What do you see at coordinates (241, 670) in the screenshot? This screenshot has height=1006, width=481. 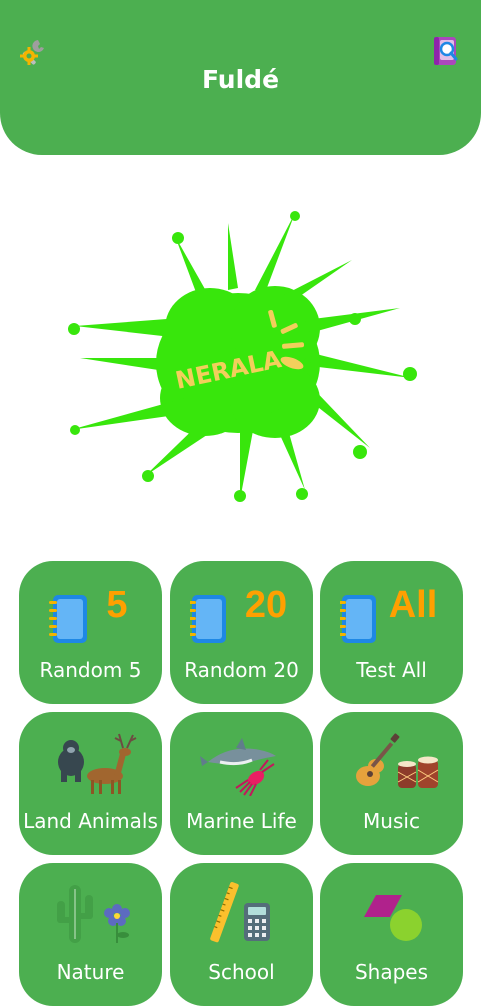 I see `tile-label: Random 20` at bounding box center [241, 670].